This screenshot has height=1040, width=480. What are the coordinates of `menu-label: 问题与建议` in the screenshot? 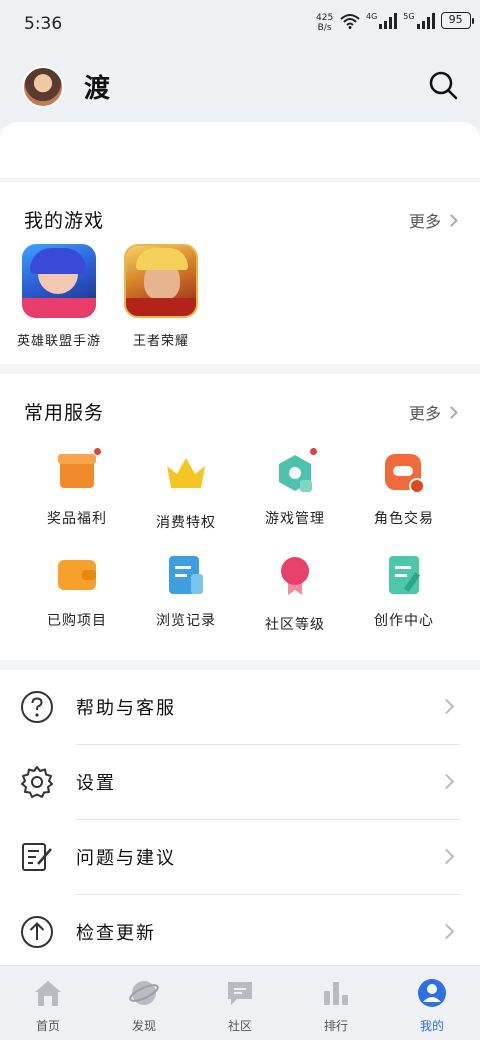 It's located at (126, 858).